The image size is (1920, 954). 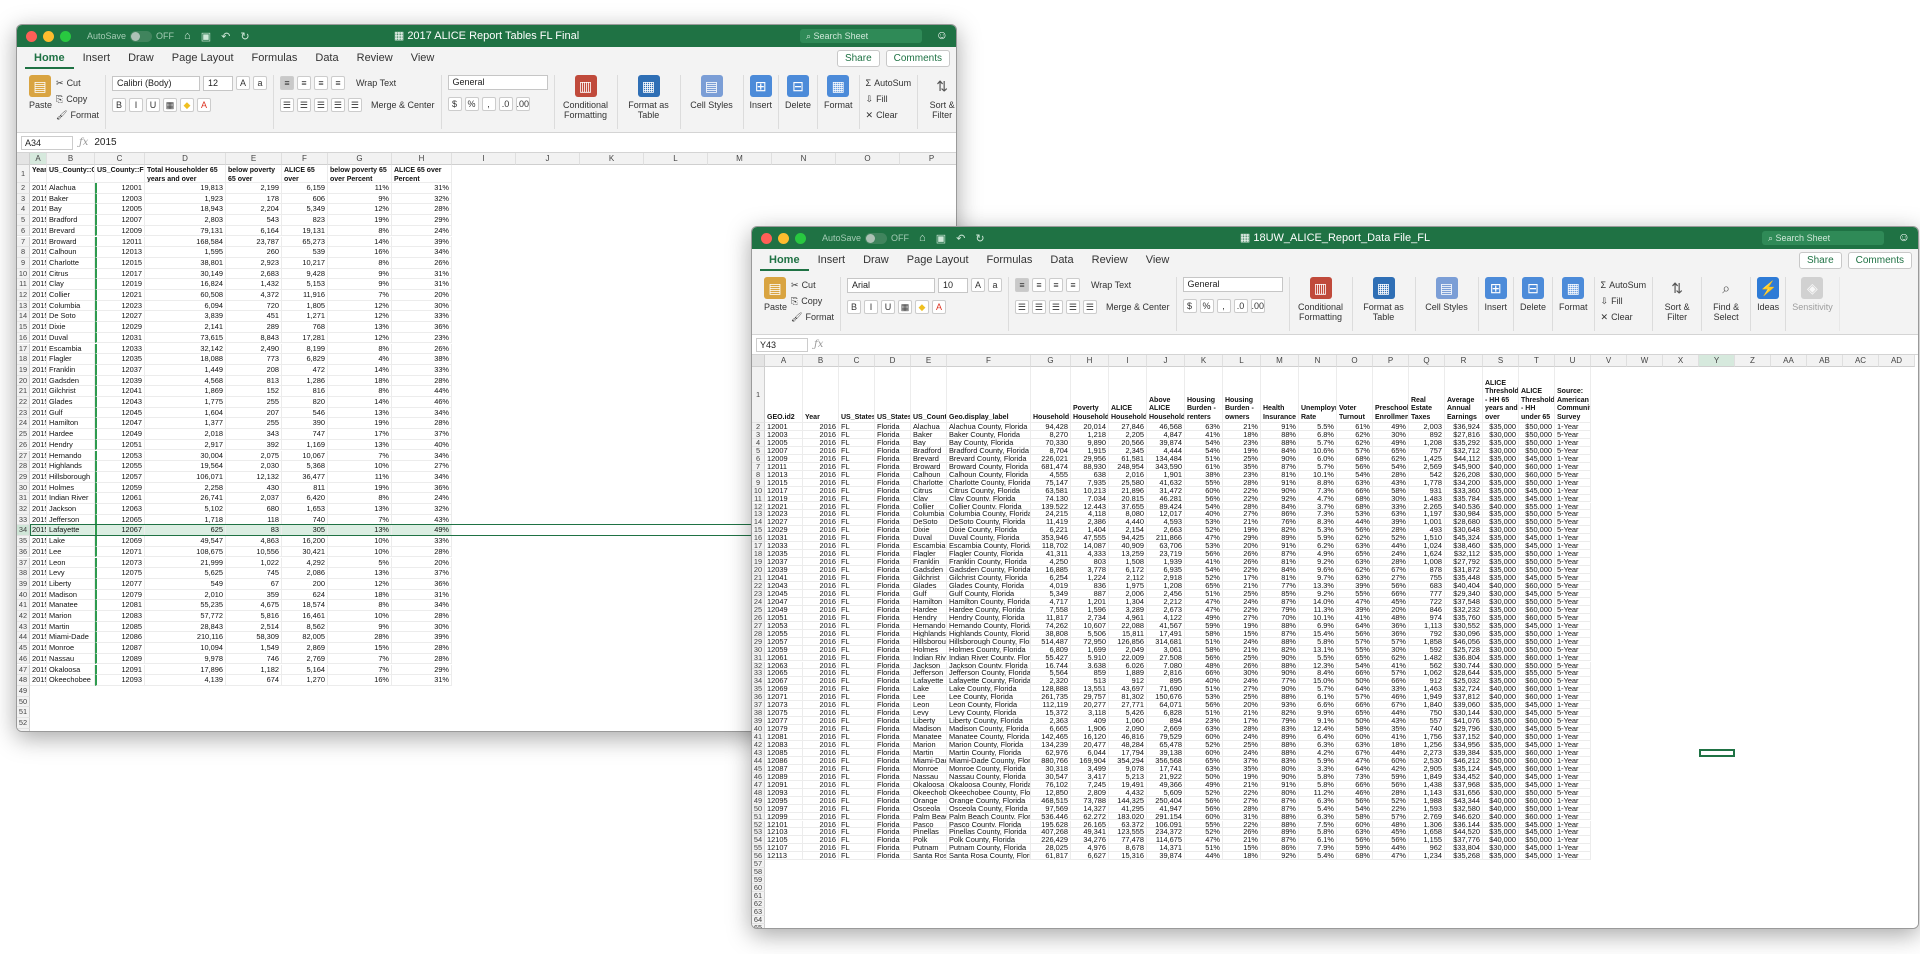 I want to click on orientation-icon: ≡, so click(x=1072, y=285).